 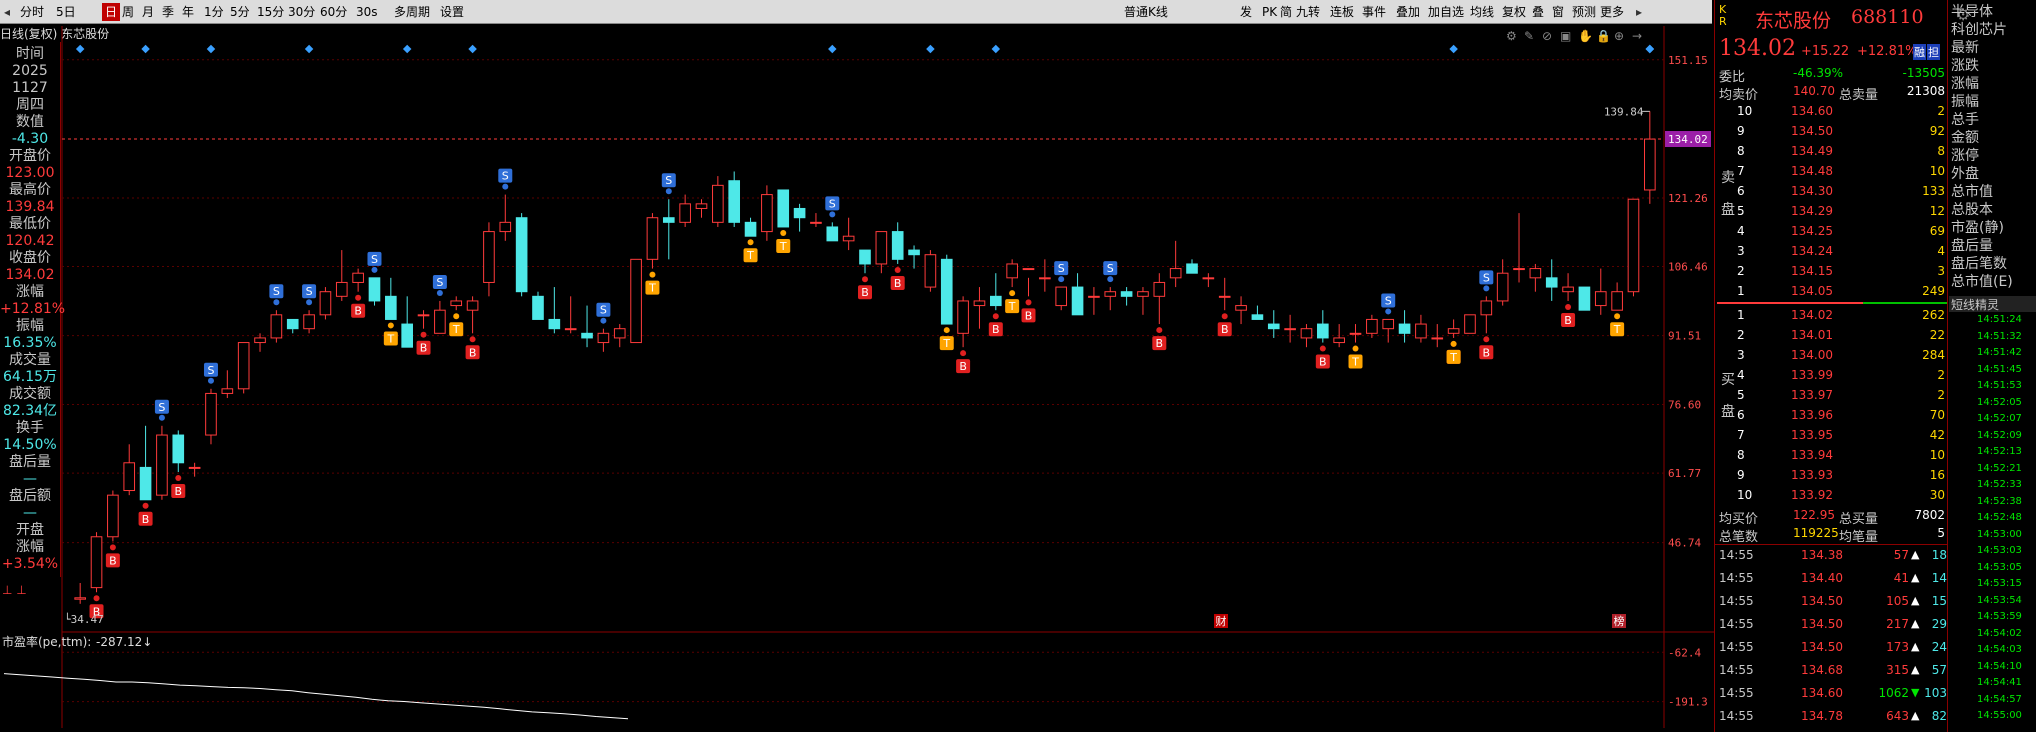 I want to click on side-field-5: 振幅, so click(x=1965, y=102).